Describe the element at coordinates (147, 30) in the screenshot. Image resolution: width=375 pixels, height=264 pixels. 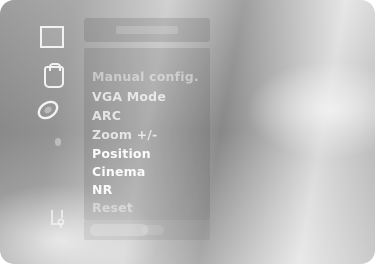
I see `menu-title-bar` at that location.